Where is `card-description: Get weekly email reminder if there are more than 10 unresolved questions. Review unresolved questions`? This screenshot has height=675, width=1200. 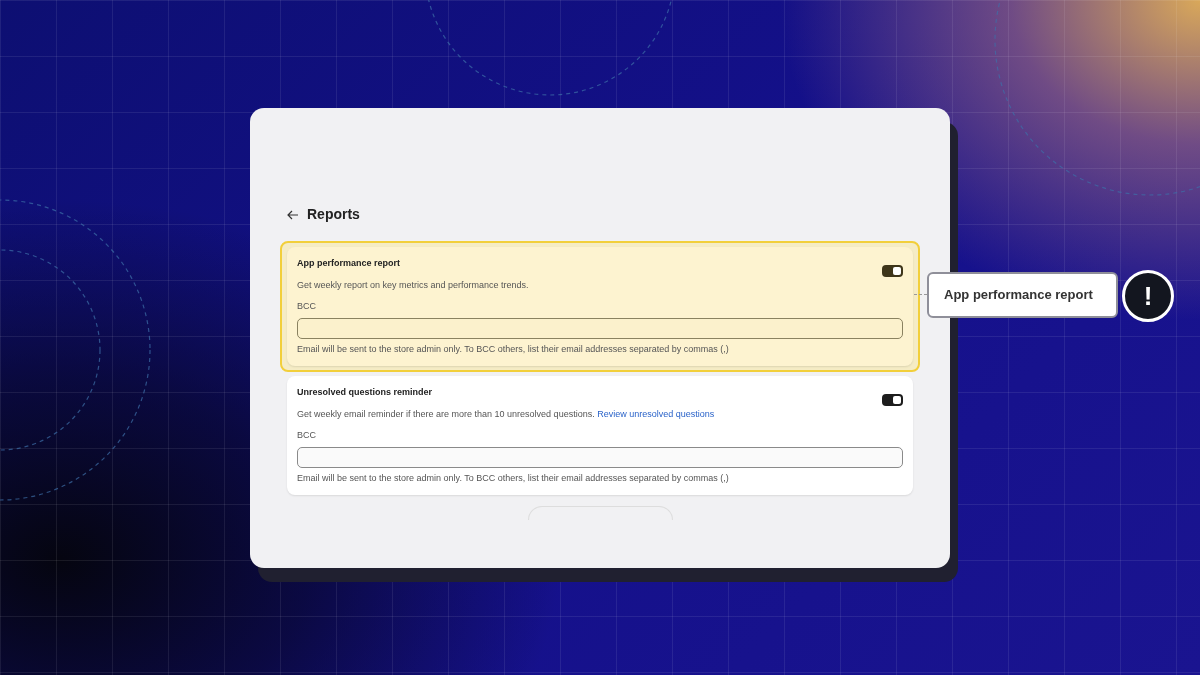
card-description: Get weekly email reminder if there are more than 10 unresolved questions. Review unresolved questions is located at coordinates (506, 414).